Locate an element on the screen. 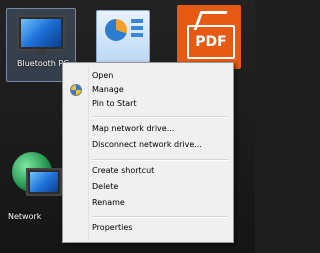  menu-item-properties: Properties is located at coordinates (148, 228).